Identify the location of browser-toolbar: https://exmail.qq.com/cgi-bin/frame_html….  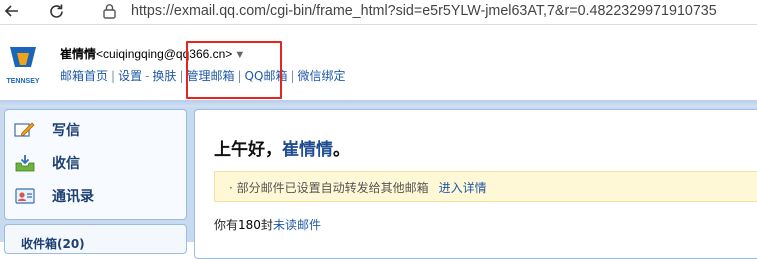
(378, 12).